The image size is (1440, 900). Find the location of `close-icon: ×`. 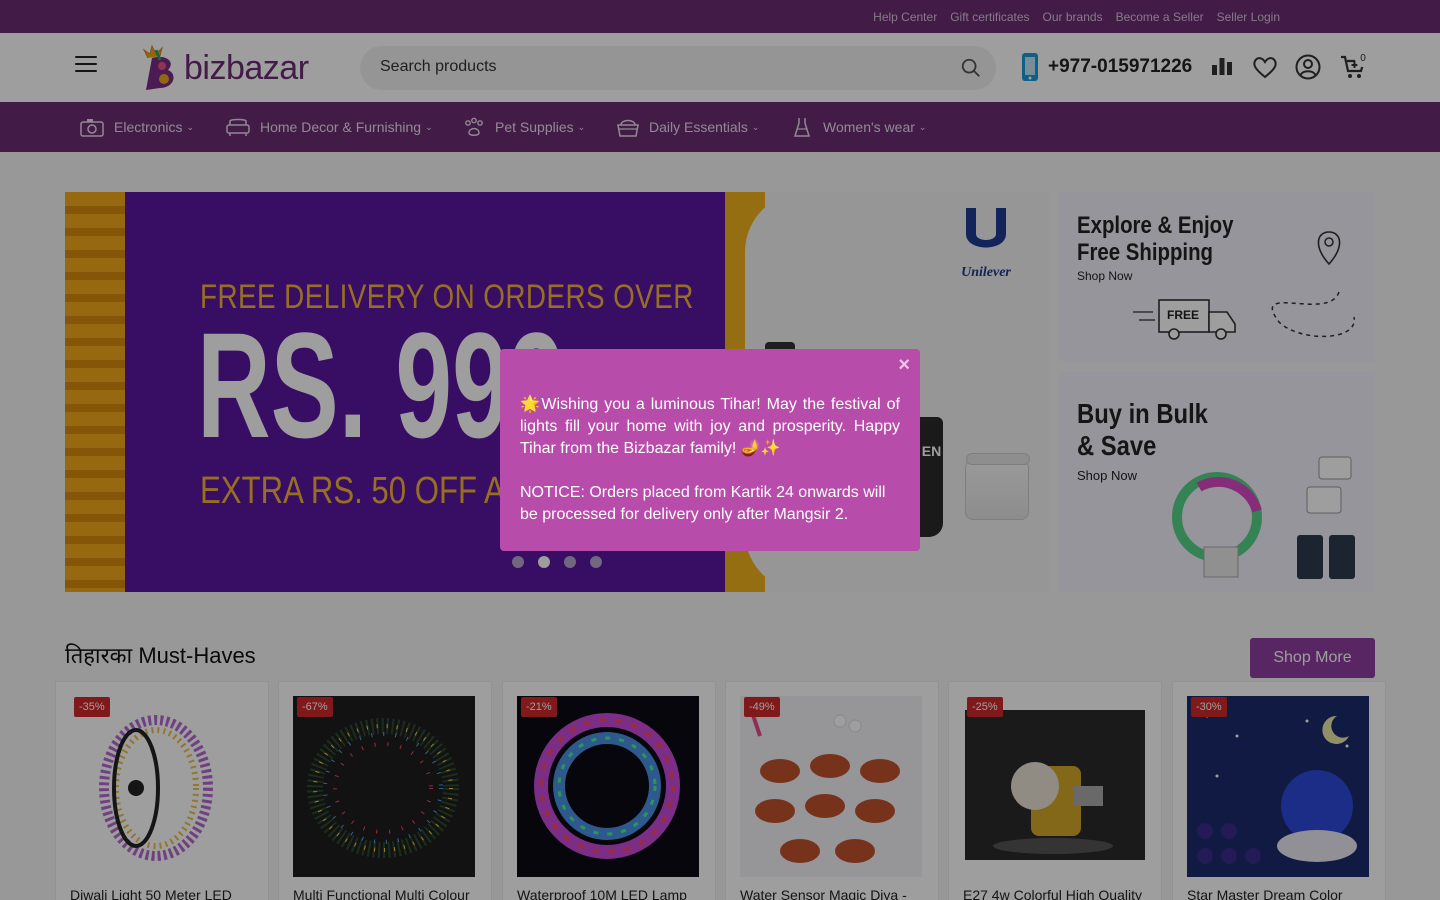

close-icon: × is located at coordinates (904, 365).